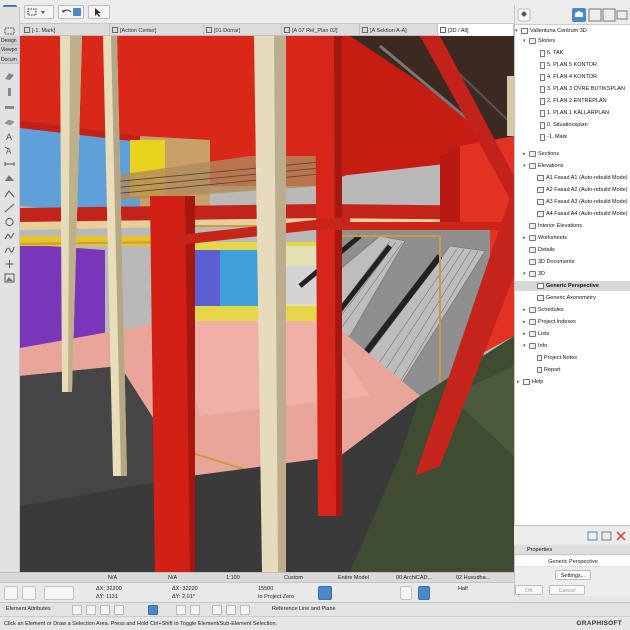  I want to click on floorplan-icon, so click(27, 30).